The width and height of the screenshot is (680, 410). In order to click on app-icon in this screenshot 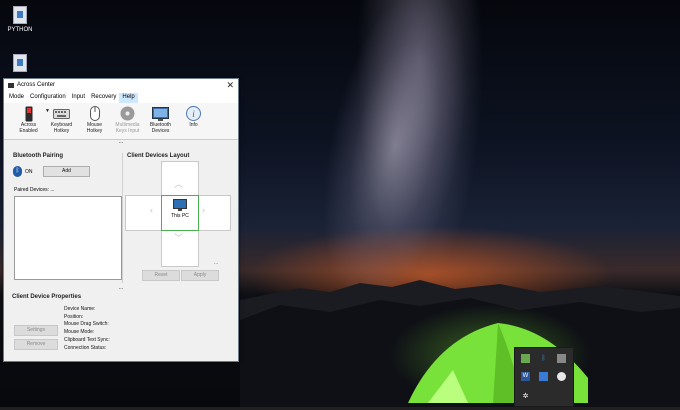, I will do `click(11, 85)`.